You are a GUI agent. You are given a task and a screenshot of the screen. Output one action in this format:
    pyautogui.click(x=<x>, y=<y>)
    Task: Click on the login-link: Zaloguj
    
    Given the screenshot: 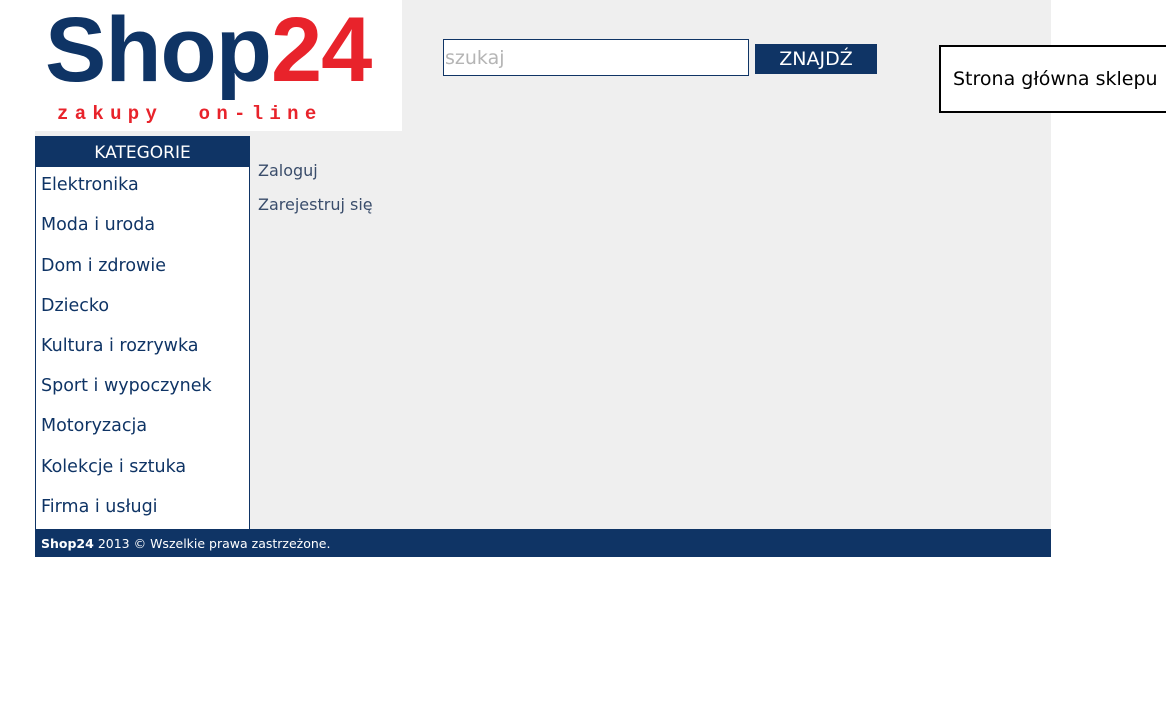 What is the action you would take?
    pyautogui.click(x=288, y=171)
    